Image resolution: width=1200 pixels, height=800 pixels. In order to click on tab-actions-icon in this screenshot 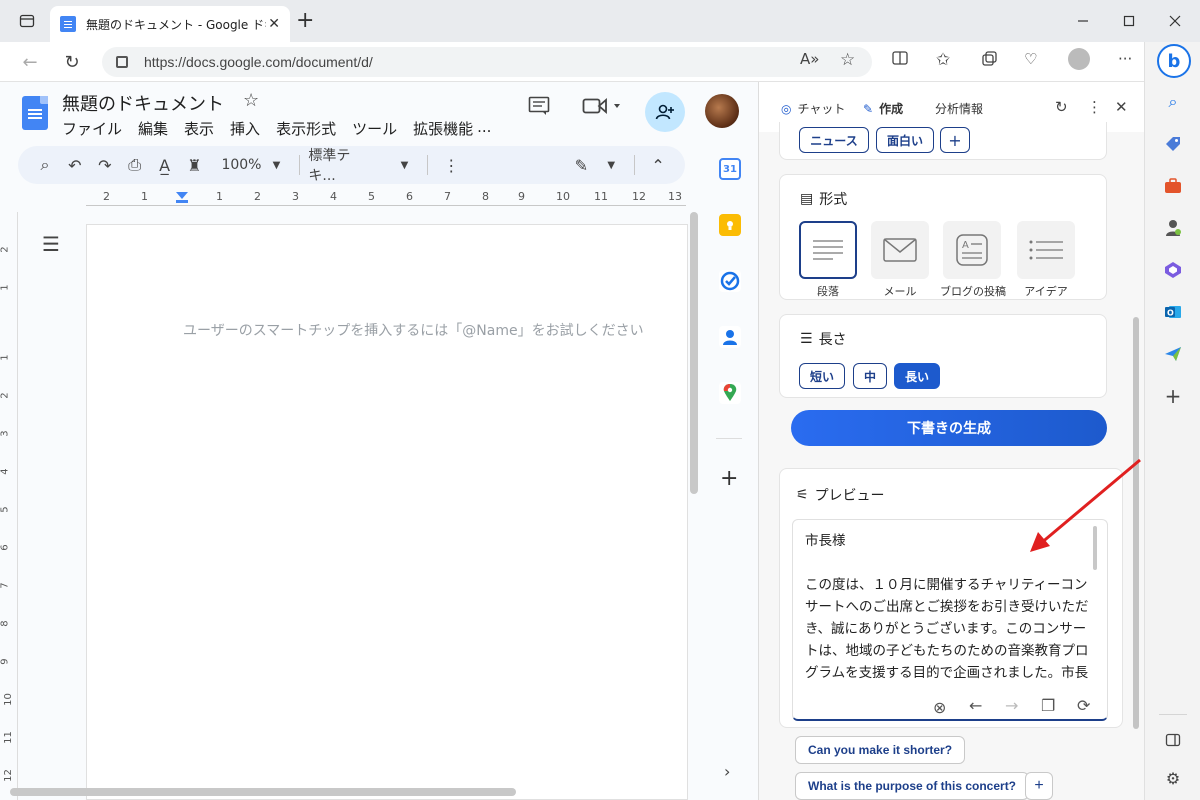, I will do `click(27, 21)`.